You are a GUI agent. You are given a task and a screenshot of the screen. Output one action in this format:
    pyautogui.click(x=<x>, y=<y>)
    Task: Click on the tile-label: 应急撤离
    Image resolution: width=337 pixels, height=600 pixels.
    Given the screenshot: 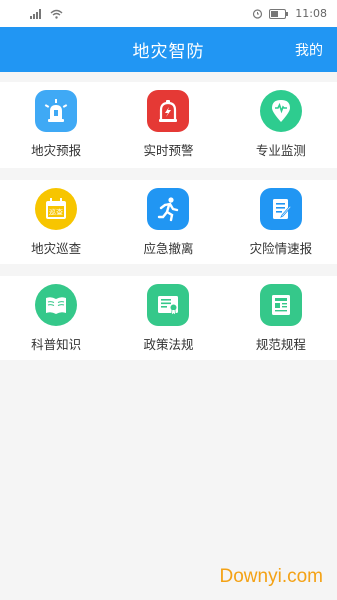 What is the action you would take?
    pyautogui.click(x=168, y=248)
    